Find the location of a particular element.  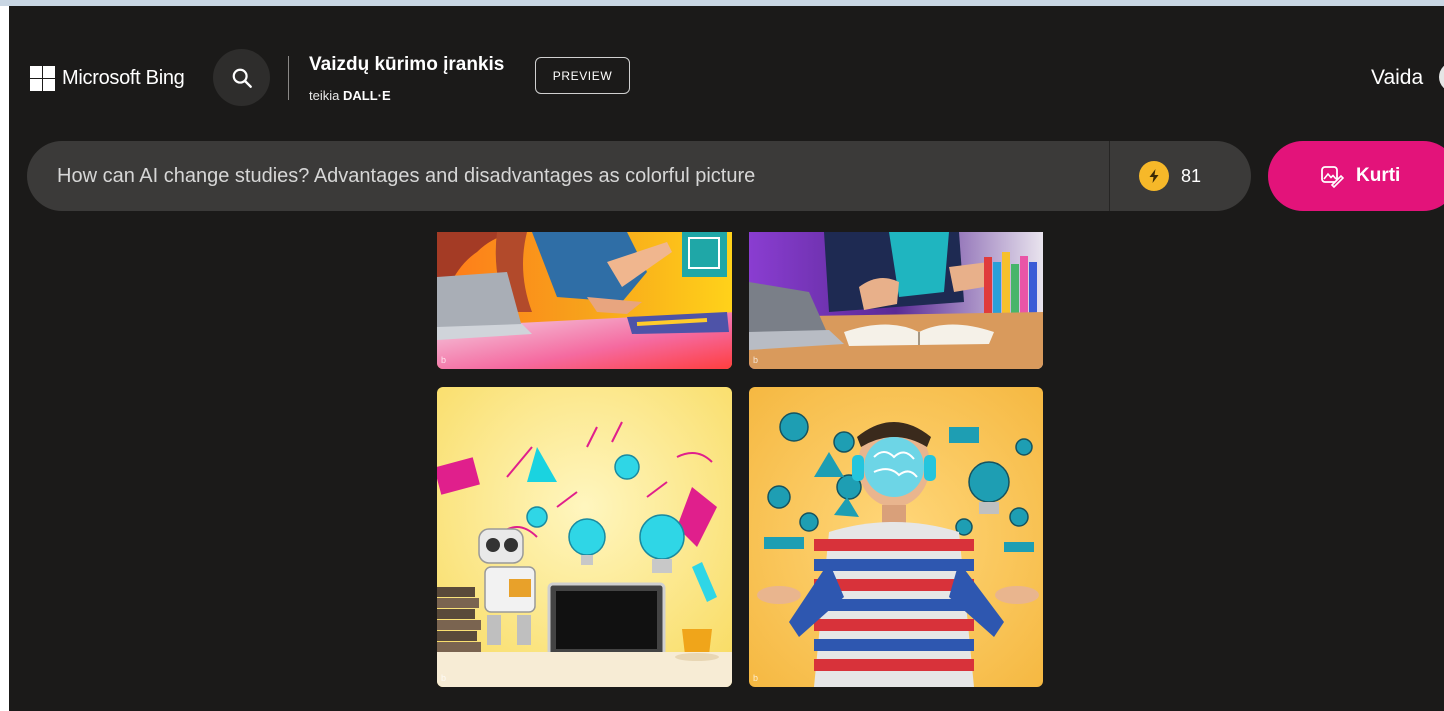

window-left-edge is located at coordinates (4, 358).